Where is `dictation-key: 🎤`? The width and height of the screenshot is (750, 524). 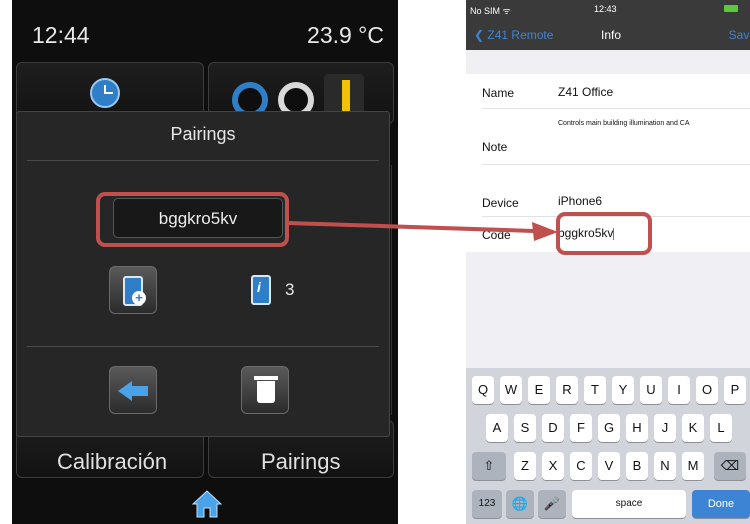
dictation-key: 🎤 is located at coordinates (552, 504).